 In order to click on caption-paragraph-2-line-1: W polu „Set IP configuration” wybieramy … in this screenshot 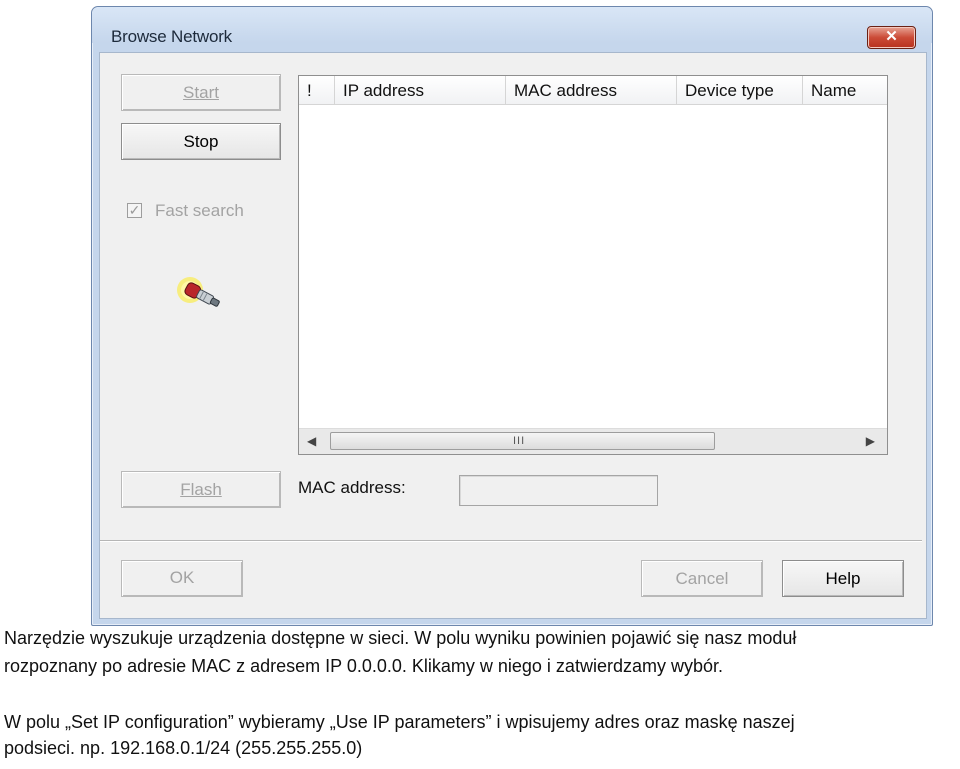, I will do `click(399, 722)`.